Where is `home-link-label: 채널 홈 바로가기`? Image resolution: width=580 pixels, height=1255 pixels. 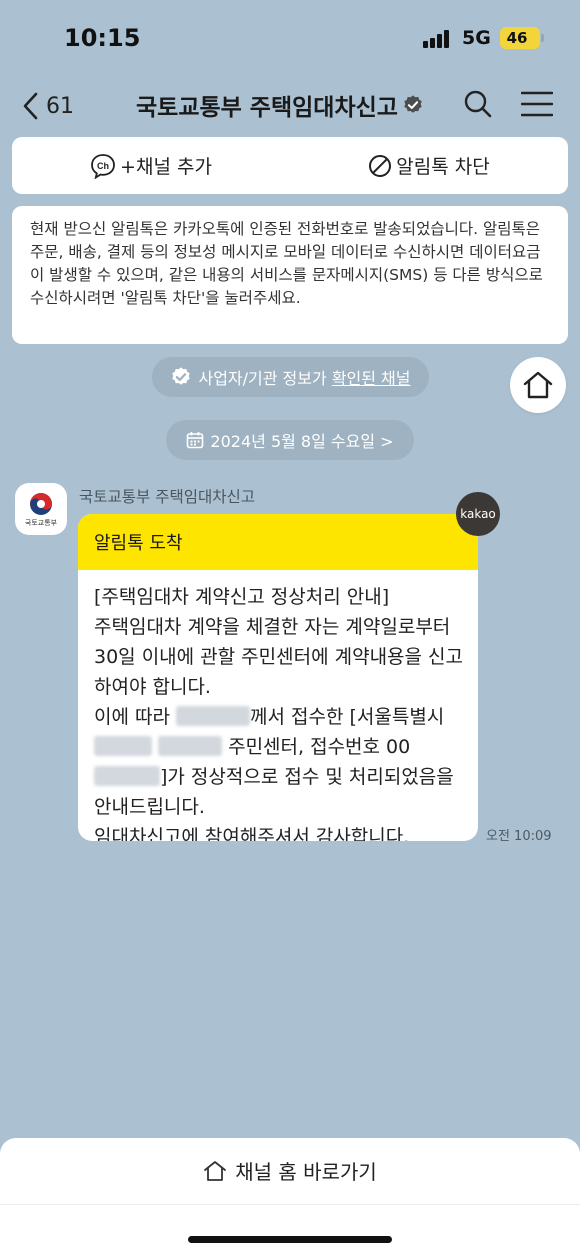 home-link-label: 채널 홈 바로가기 is located at coordinates (306, 1172).